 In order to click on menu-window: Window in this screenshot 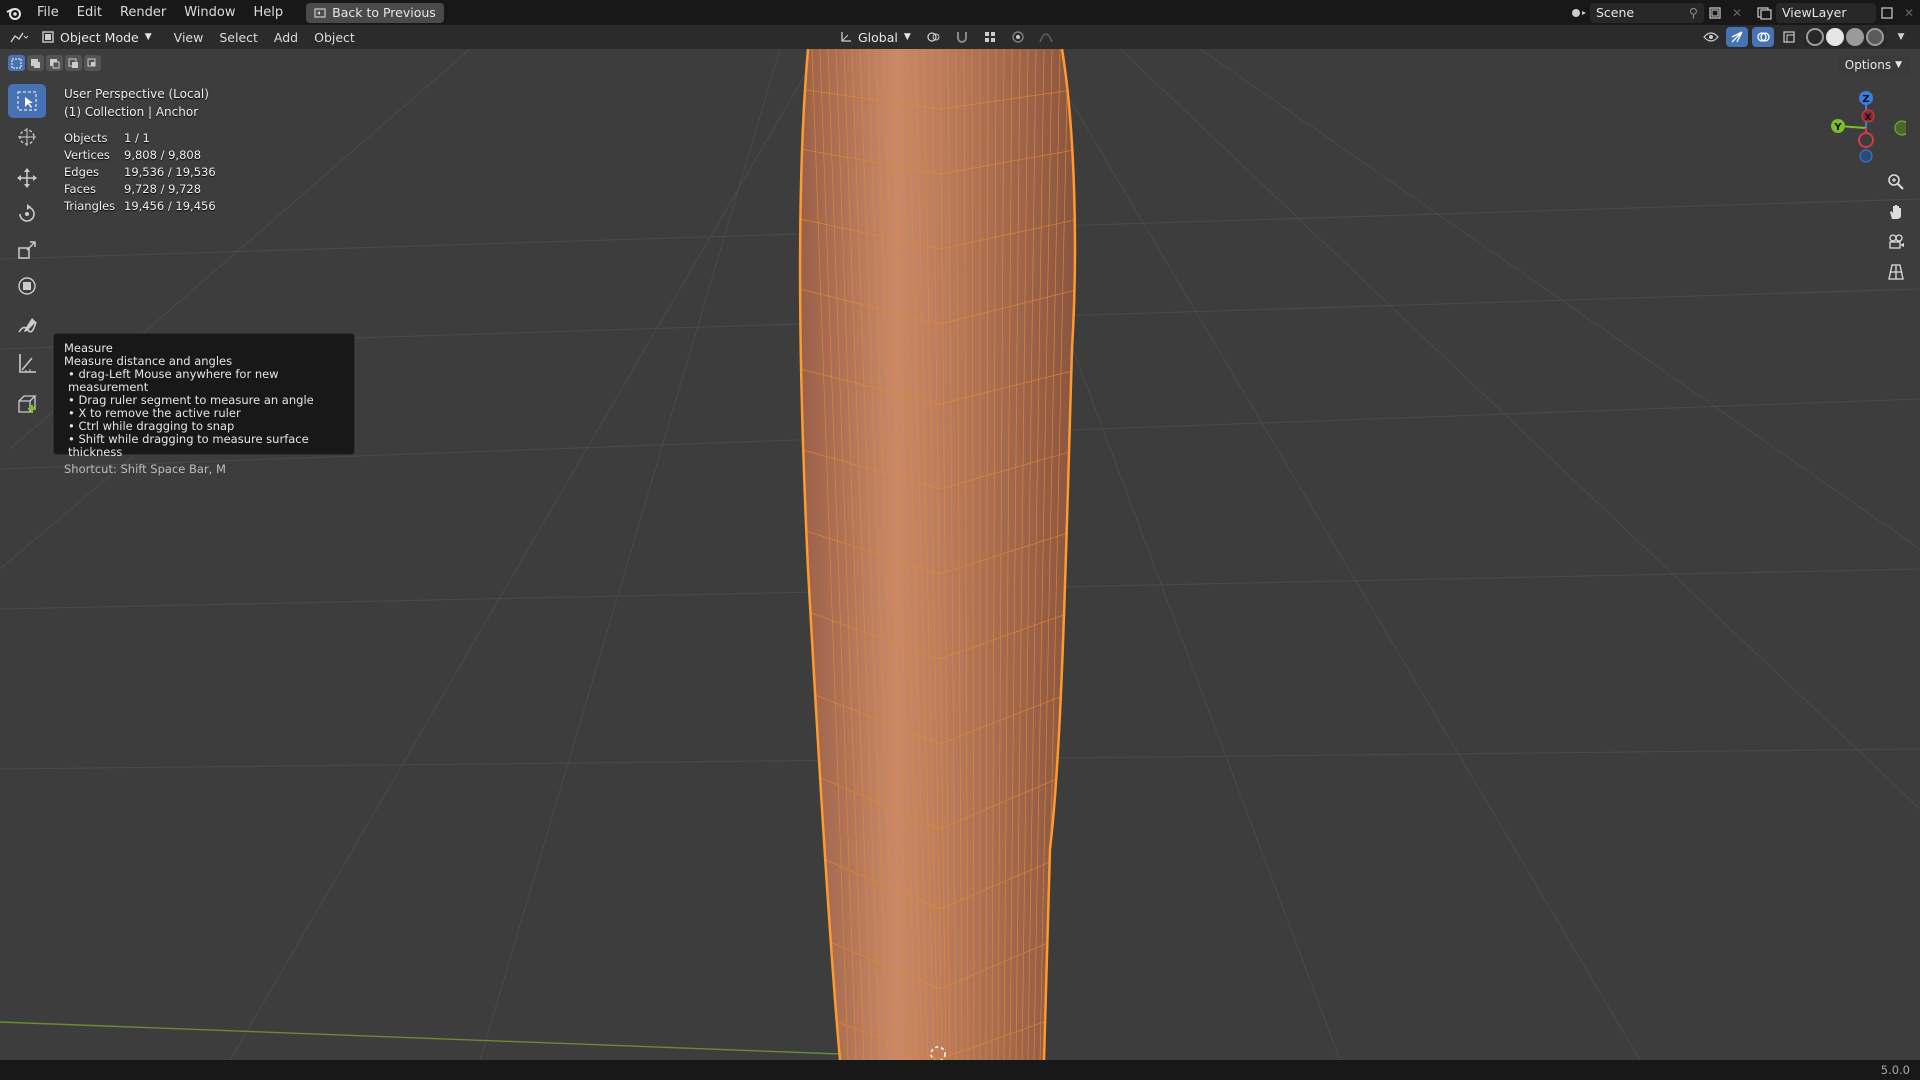, I will do `click(209, 12)`.